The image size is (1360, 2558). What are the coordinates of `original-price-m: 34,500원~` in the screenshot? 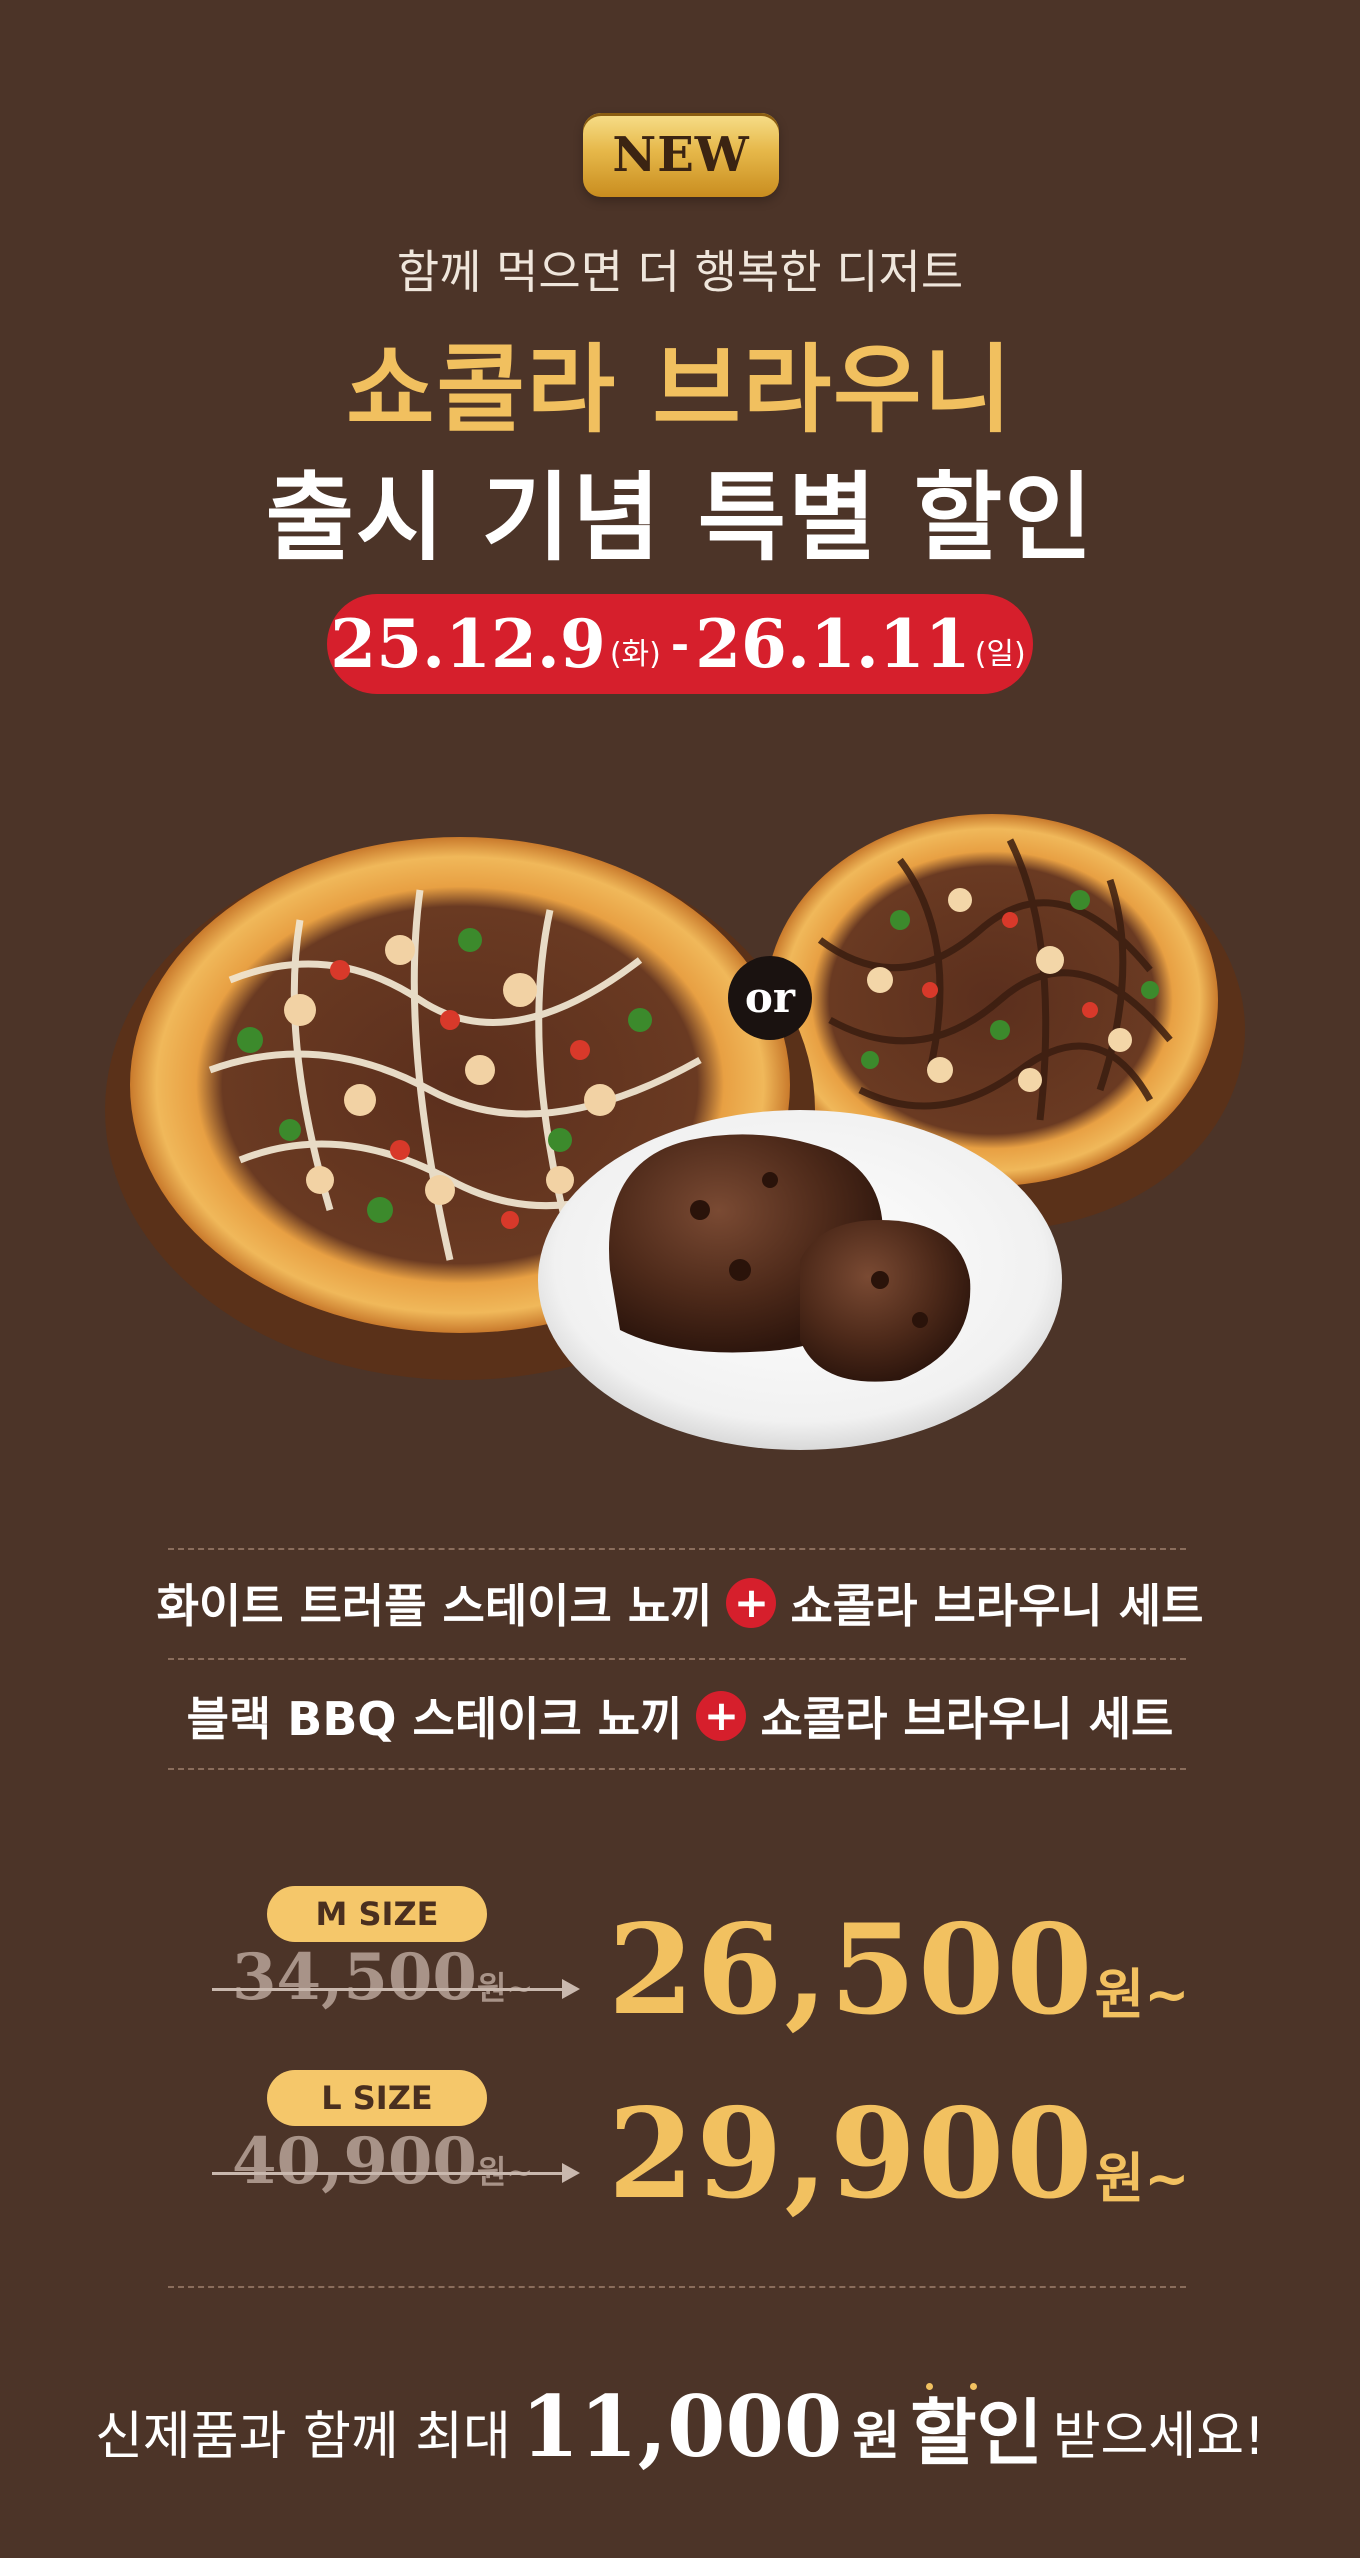 It's located at (382, 1977).